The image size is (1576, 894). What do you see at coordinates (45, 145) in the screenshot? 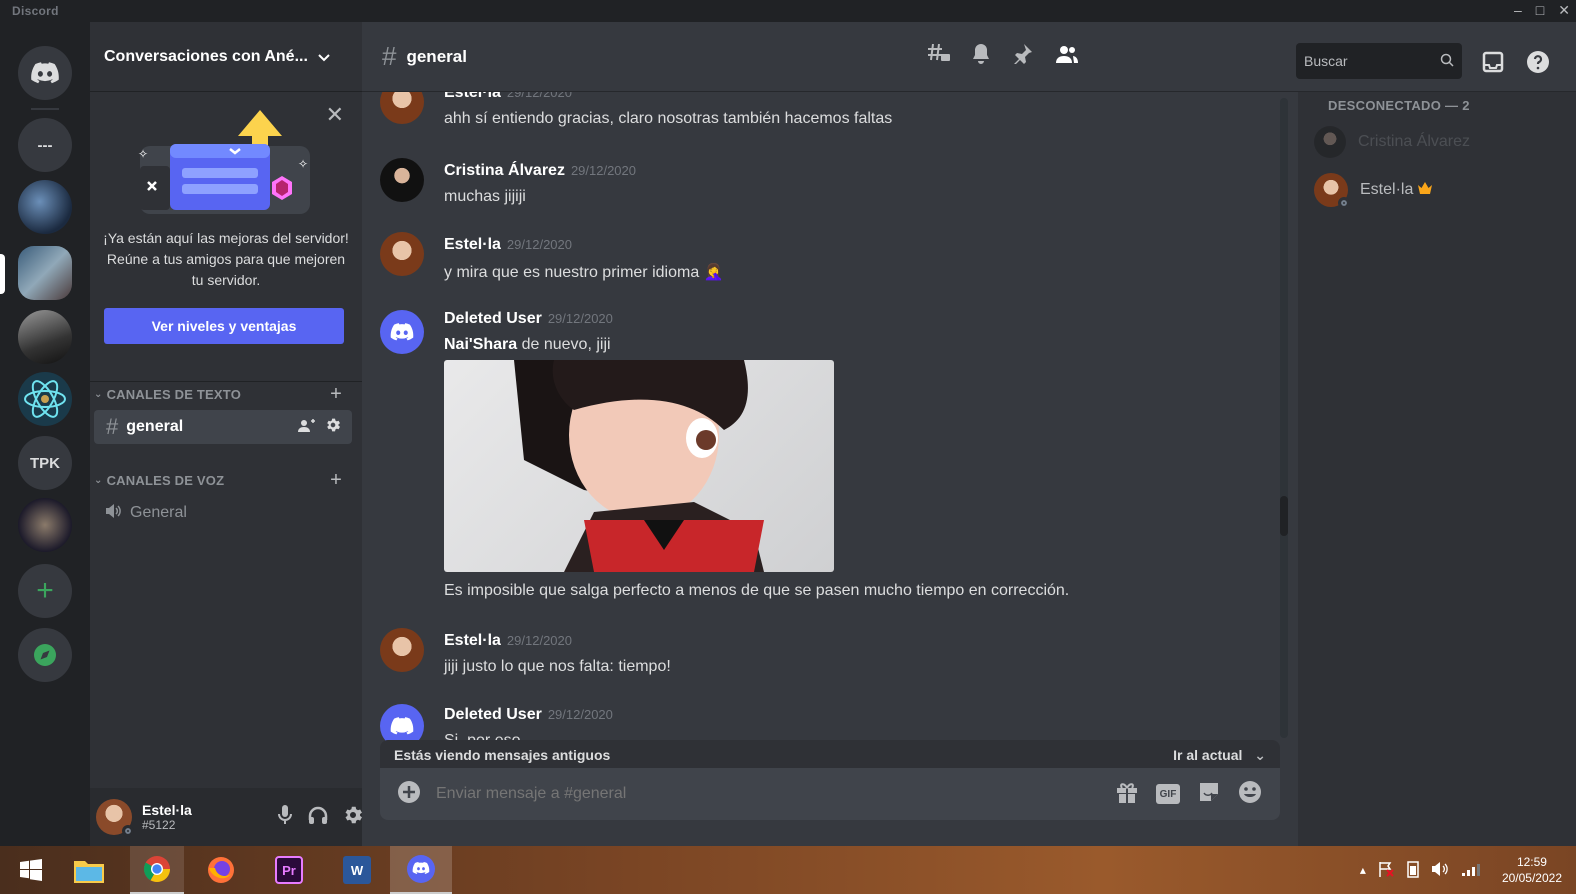
I see `server-icon-placeholder: ---` at bounding box center [45, 145].